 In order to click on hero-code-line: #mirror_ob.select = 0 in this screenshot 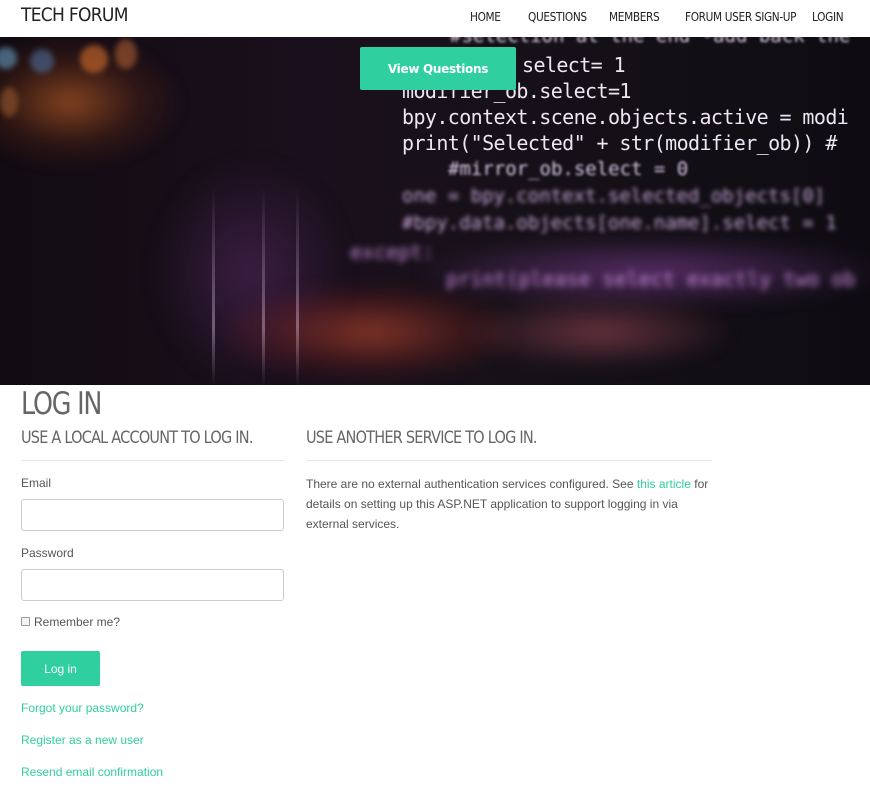, I will do `click(568, 169)`.